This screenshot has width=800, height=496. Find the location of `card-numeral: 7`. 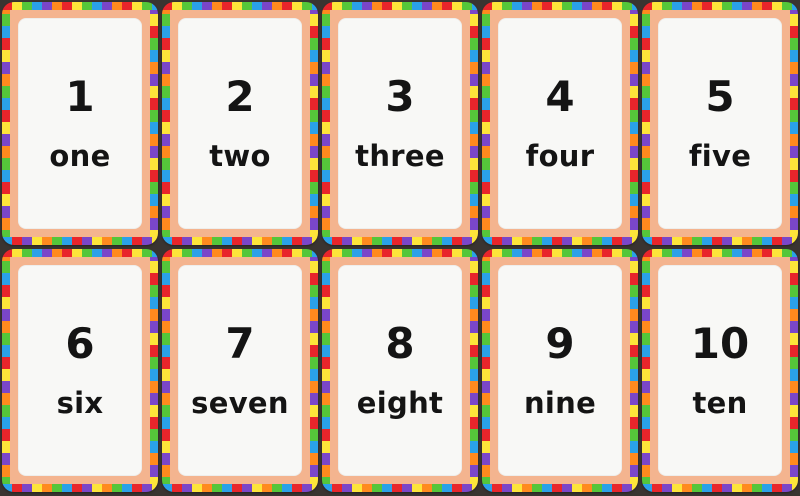

card-numeral: 7 is located at coordinates (240, 343).